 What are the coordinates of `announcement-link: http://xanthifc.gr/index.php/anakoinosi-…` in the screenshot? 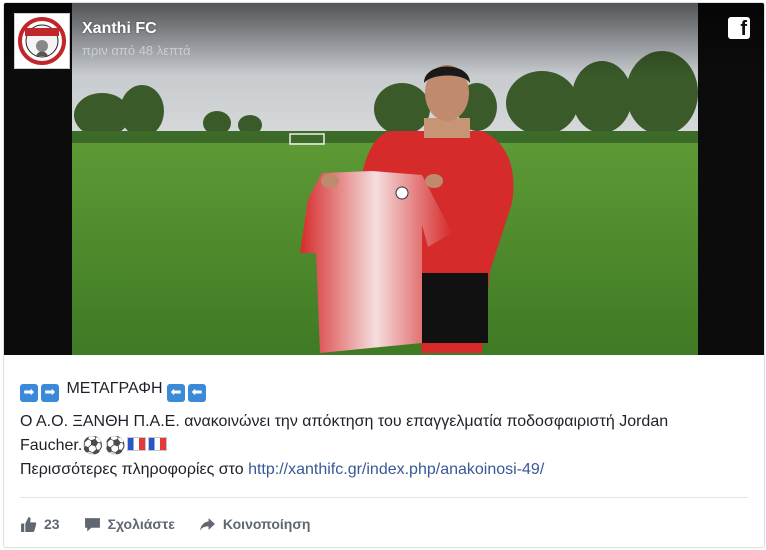 It's located at (396, 469).